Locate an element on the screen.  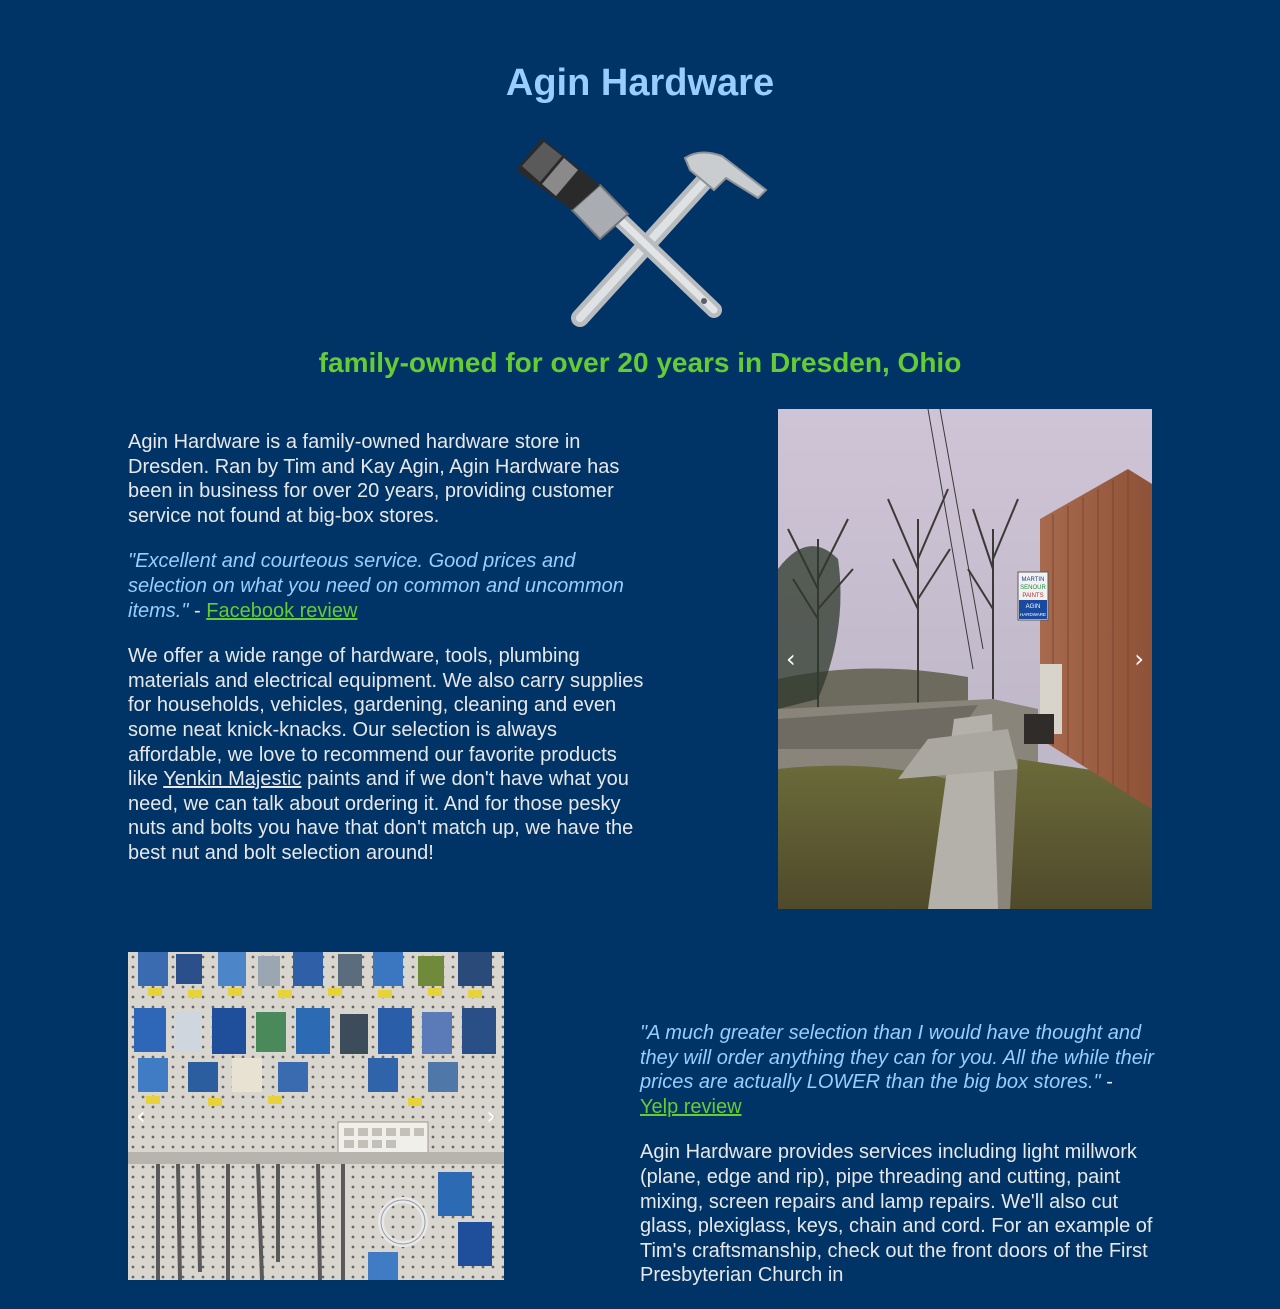
interior-prev-arrow: ‹ is located at coordinates (141, 1116).